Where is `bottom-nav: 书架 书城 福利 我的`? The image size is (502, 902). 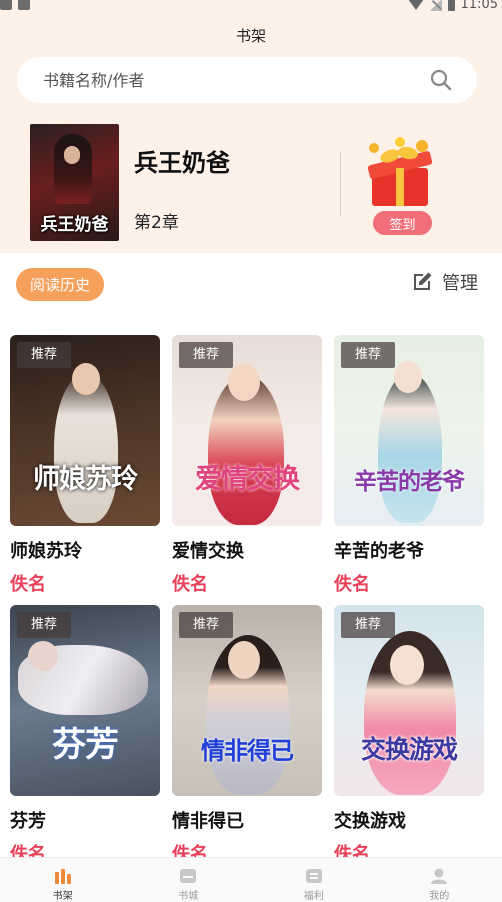 bottom-nav: 书架 书城 福利 我的 is located at coordinates (251, 879).